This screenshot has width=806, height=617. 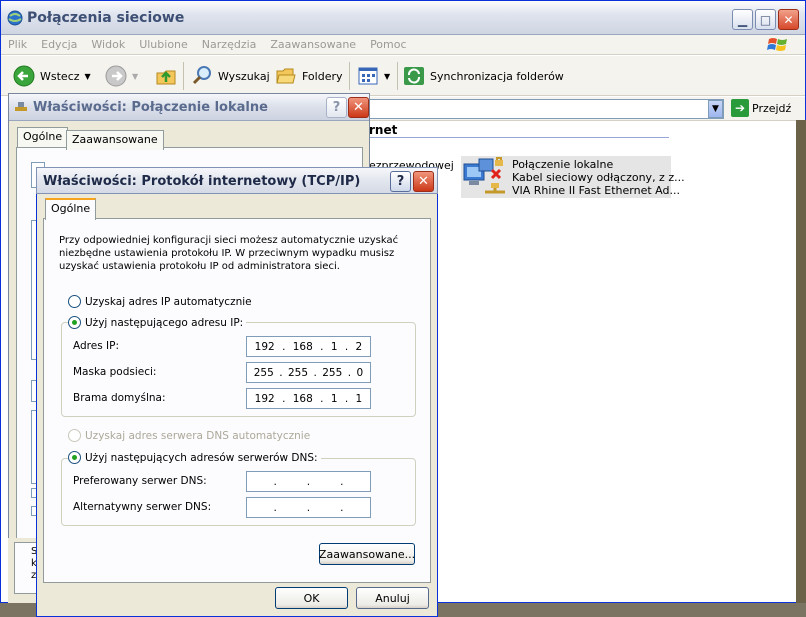 I want to click on go-arrow-icon: ➔, so click(x=740, y=108).